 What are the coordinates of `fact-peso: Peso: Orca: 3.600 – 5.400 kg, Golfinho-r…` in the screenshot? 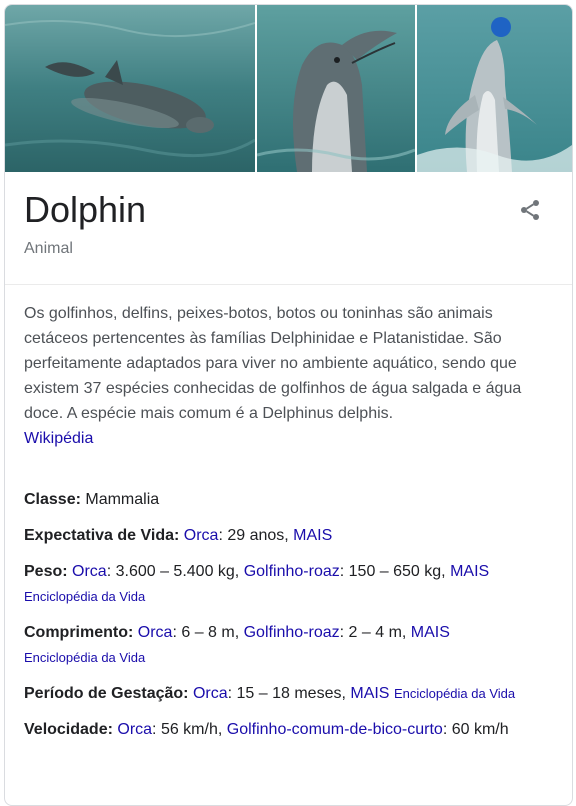 It's located at (291, 584).